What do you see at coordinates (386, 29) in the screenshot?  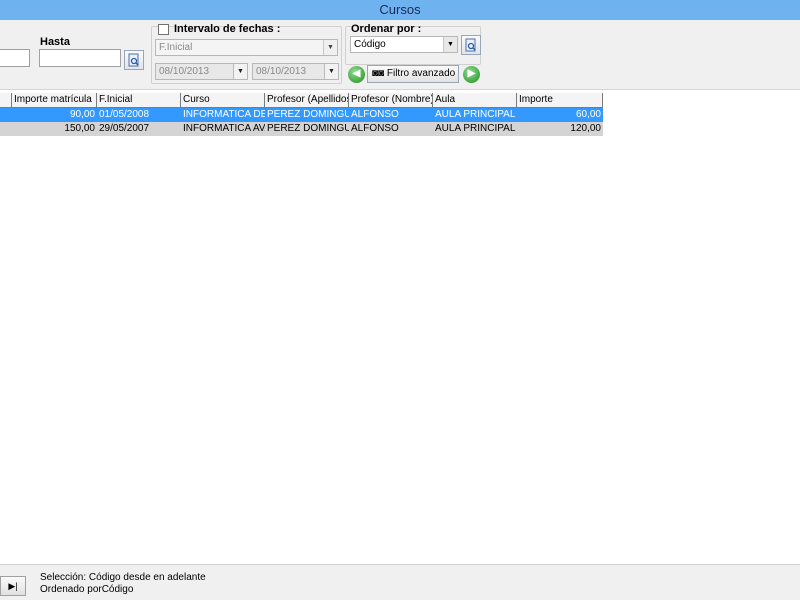 I see `ordenar-label: Ordenar por :` at bounding box center [386, 29].